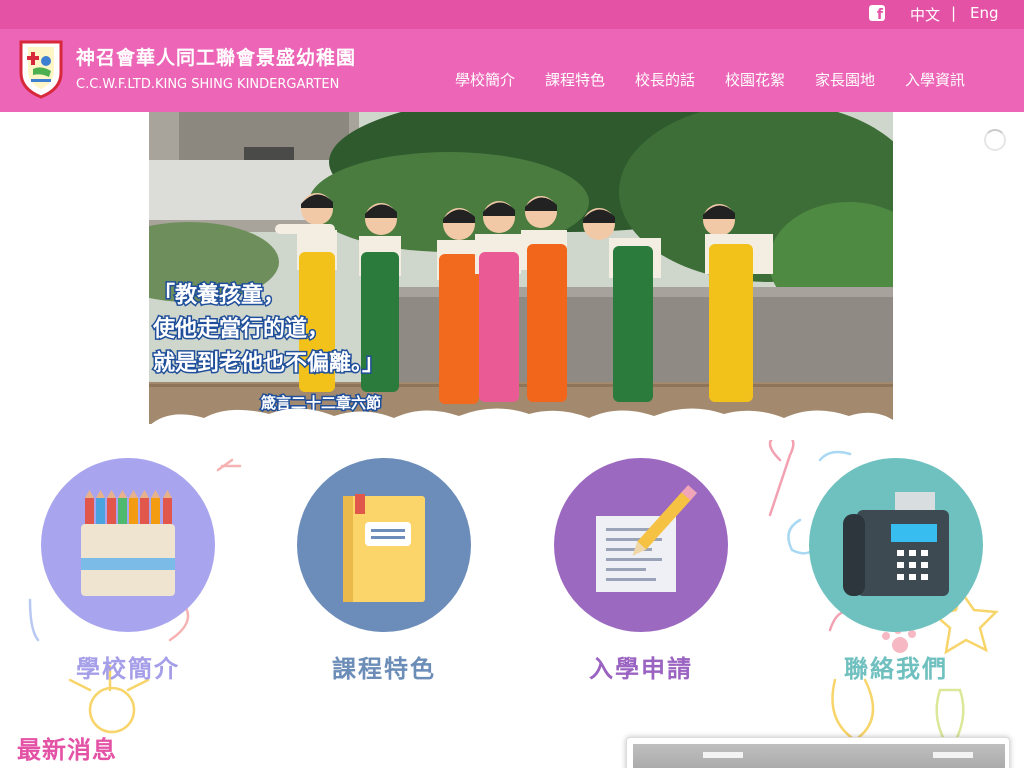 The width and height of the screenshot is (1024, 768). I want to click on feature-admission-application: 入學申請, so click(641, 573).